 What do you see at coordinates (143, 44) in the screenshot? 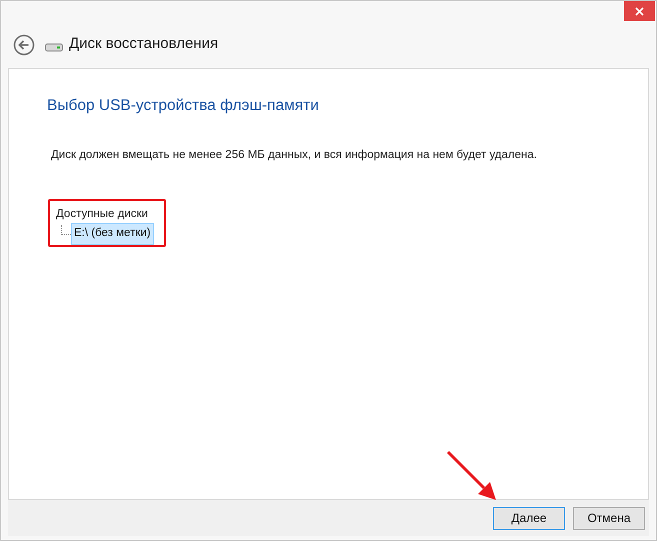
I see `window-title: Диск восстановления` at bounding box center [143, 44].